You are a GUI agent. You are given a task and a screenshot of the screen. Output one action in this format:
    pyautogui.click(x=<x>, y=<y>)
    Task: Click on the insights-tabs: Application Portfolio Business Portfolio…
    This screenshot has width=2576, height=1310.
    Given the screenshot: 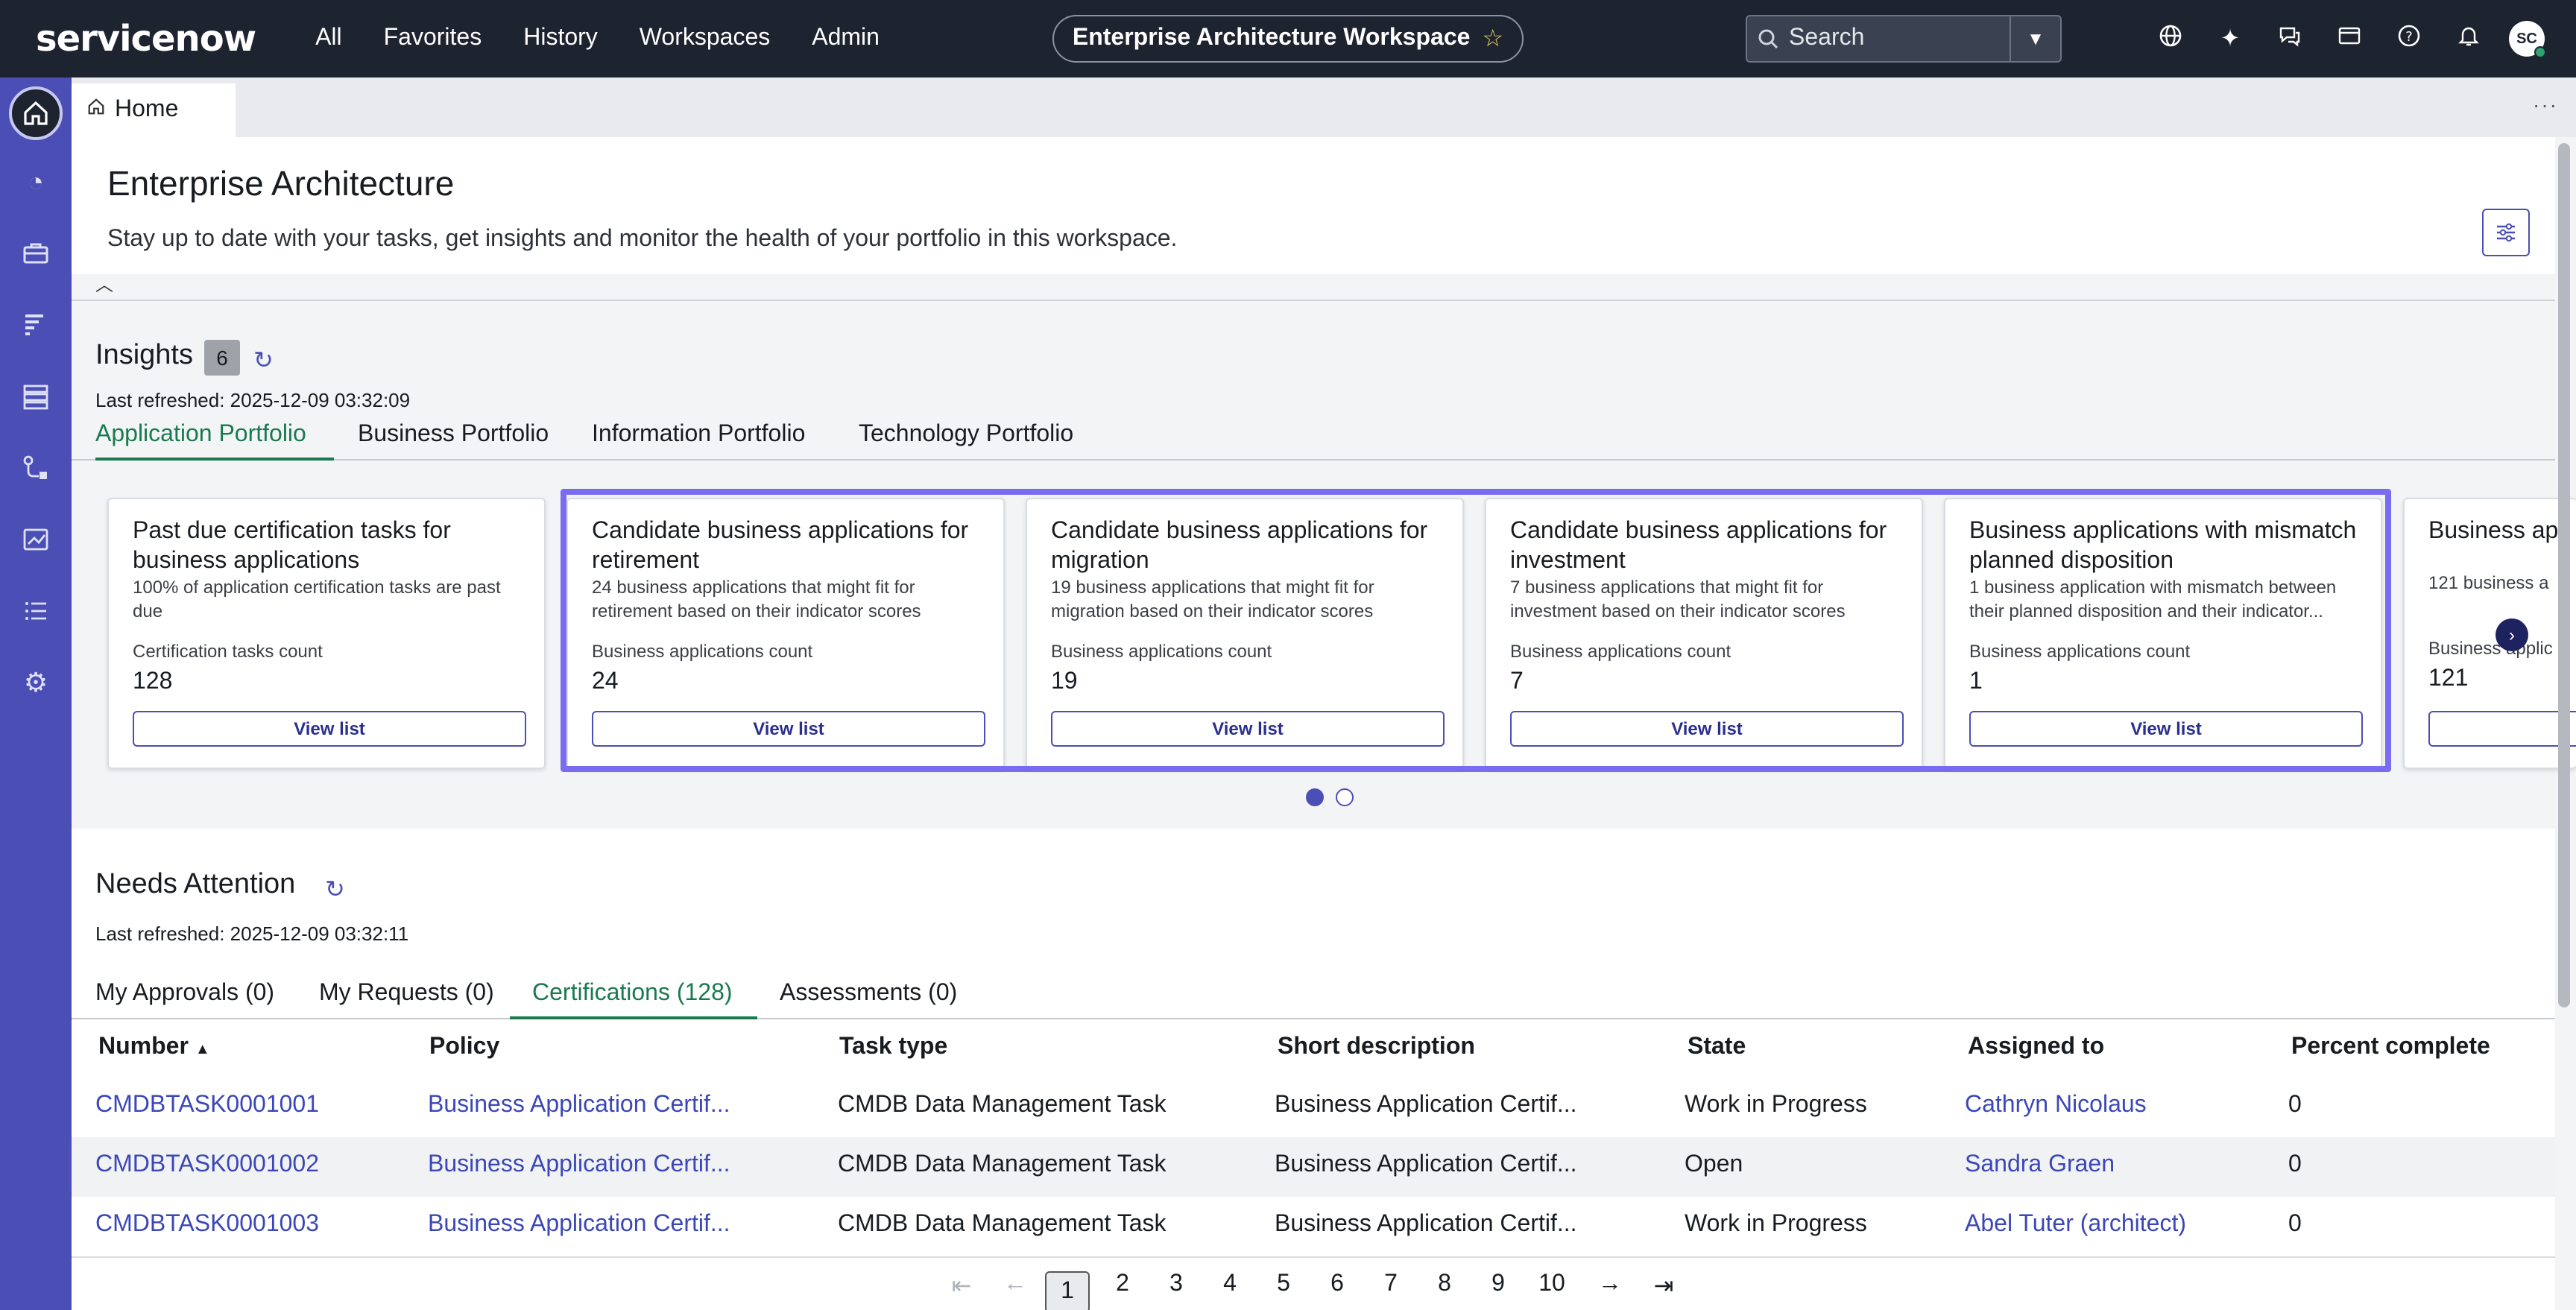 What is the action you would take?
    pyautogui.click(x=1313, y=441)
    